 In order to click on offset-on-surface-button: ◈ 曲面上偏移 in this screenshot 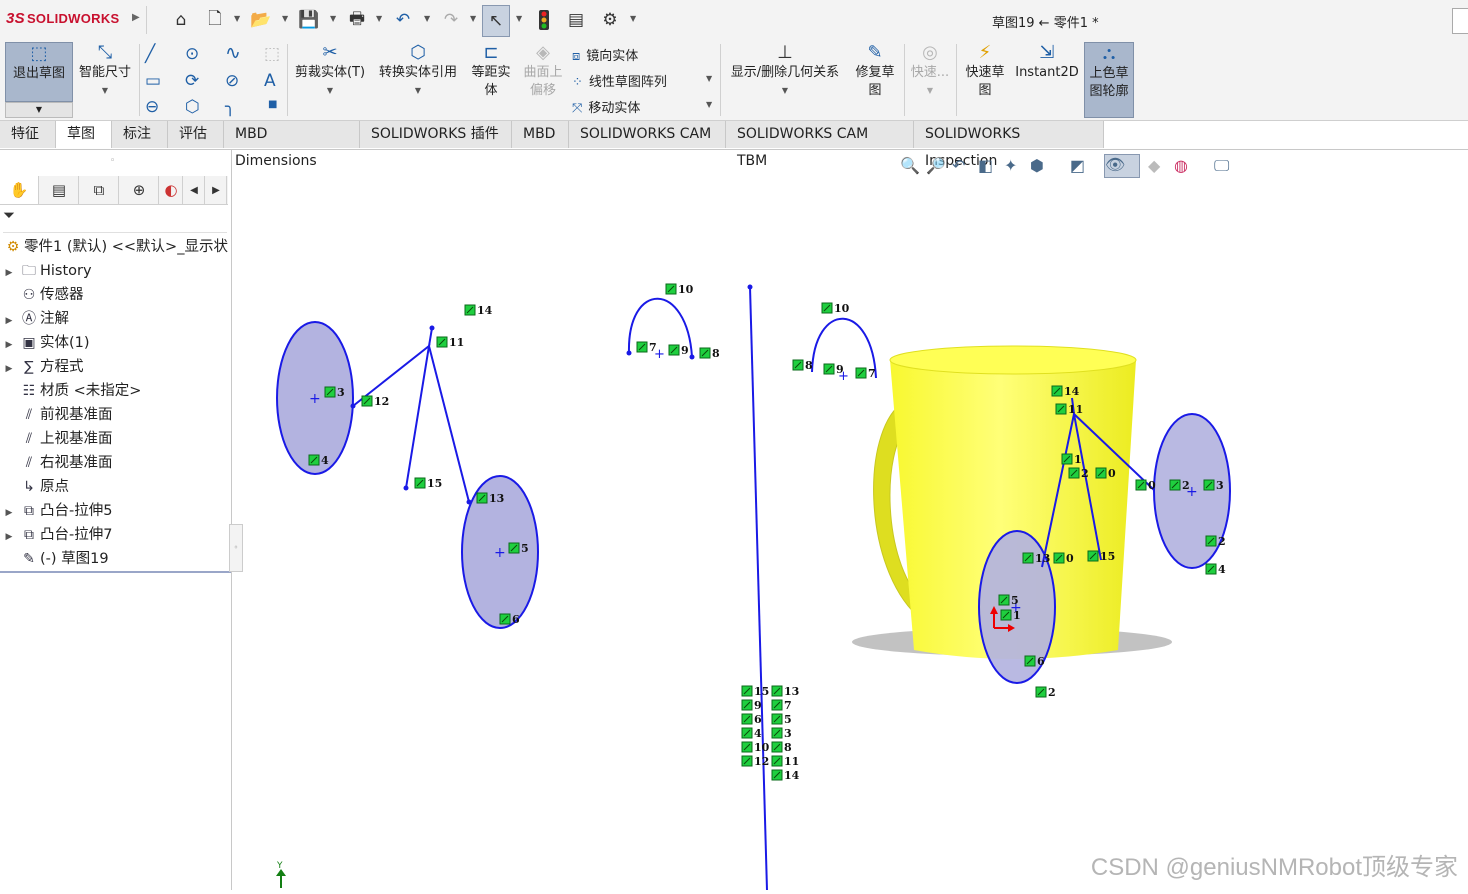, I will do `click(543, 71)`.